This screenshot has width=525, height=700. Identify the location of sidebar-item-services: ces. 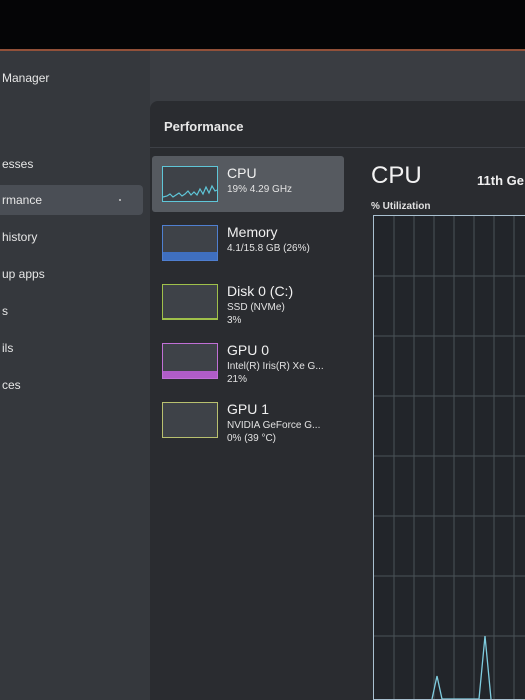
(71, 385).